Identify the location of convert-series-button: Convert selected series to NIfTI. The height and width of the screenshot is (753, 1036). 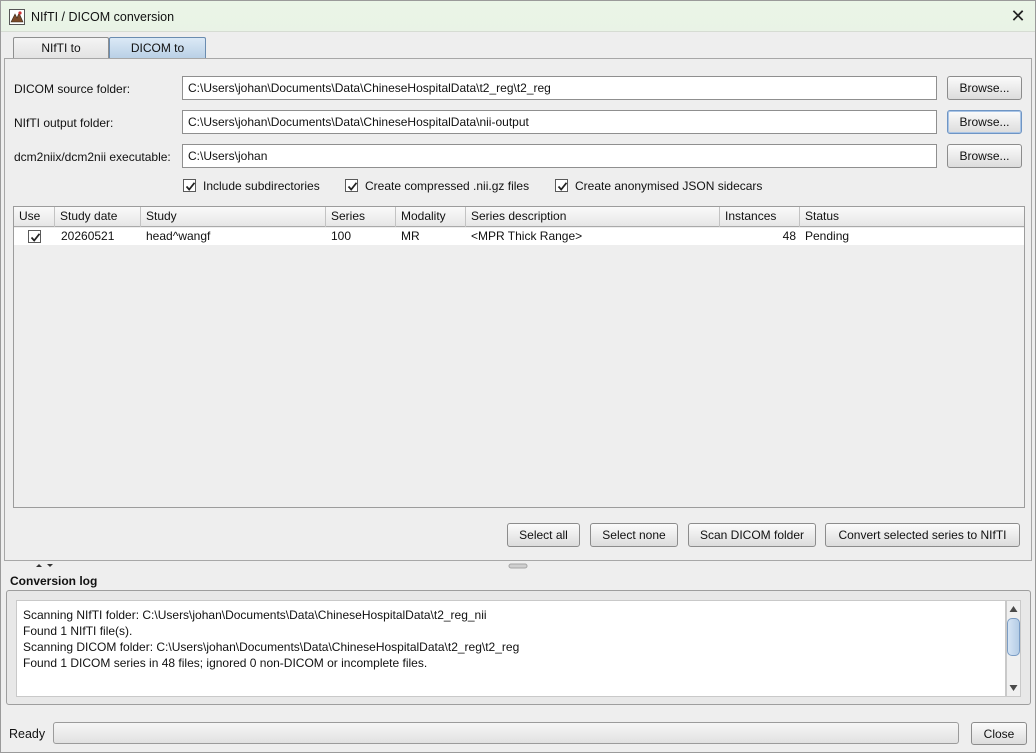
(922, 535).